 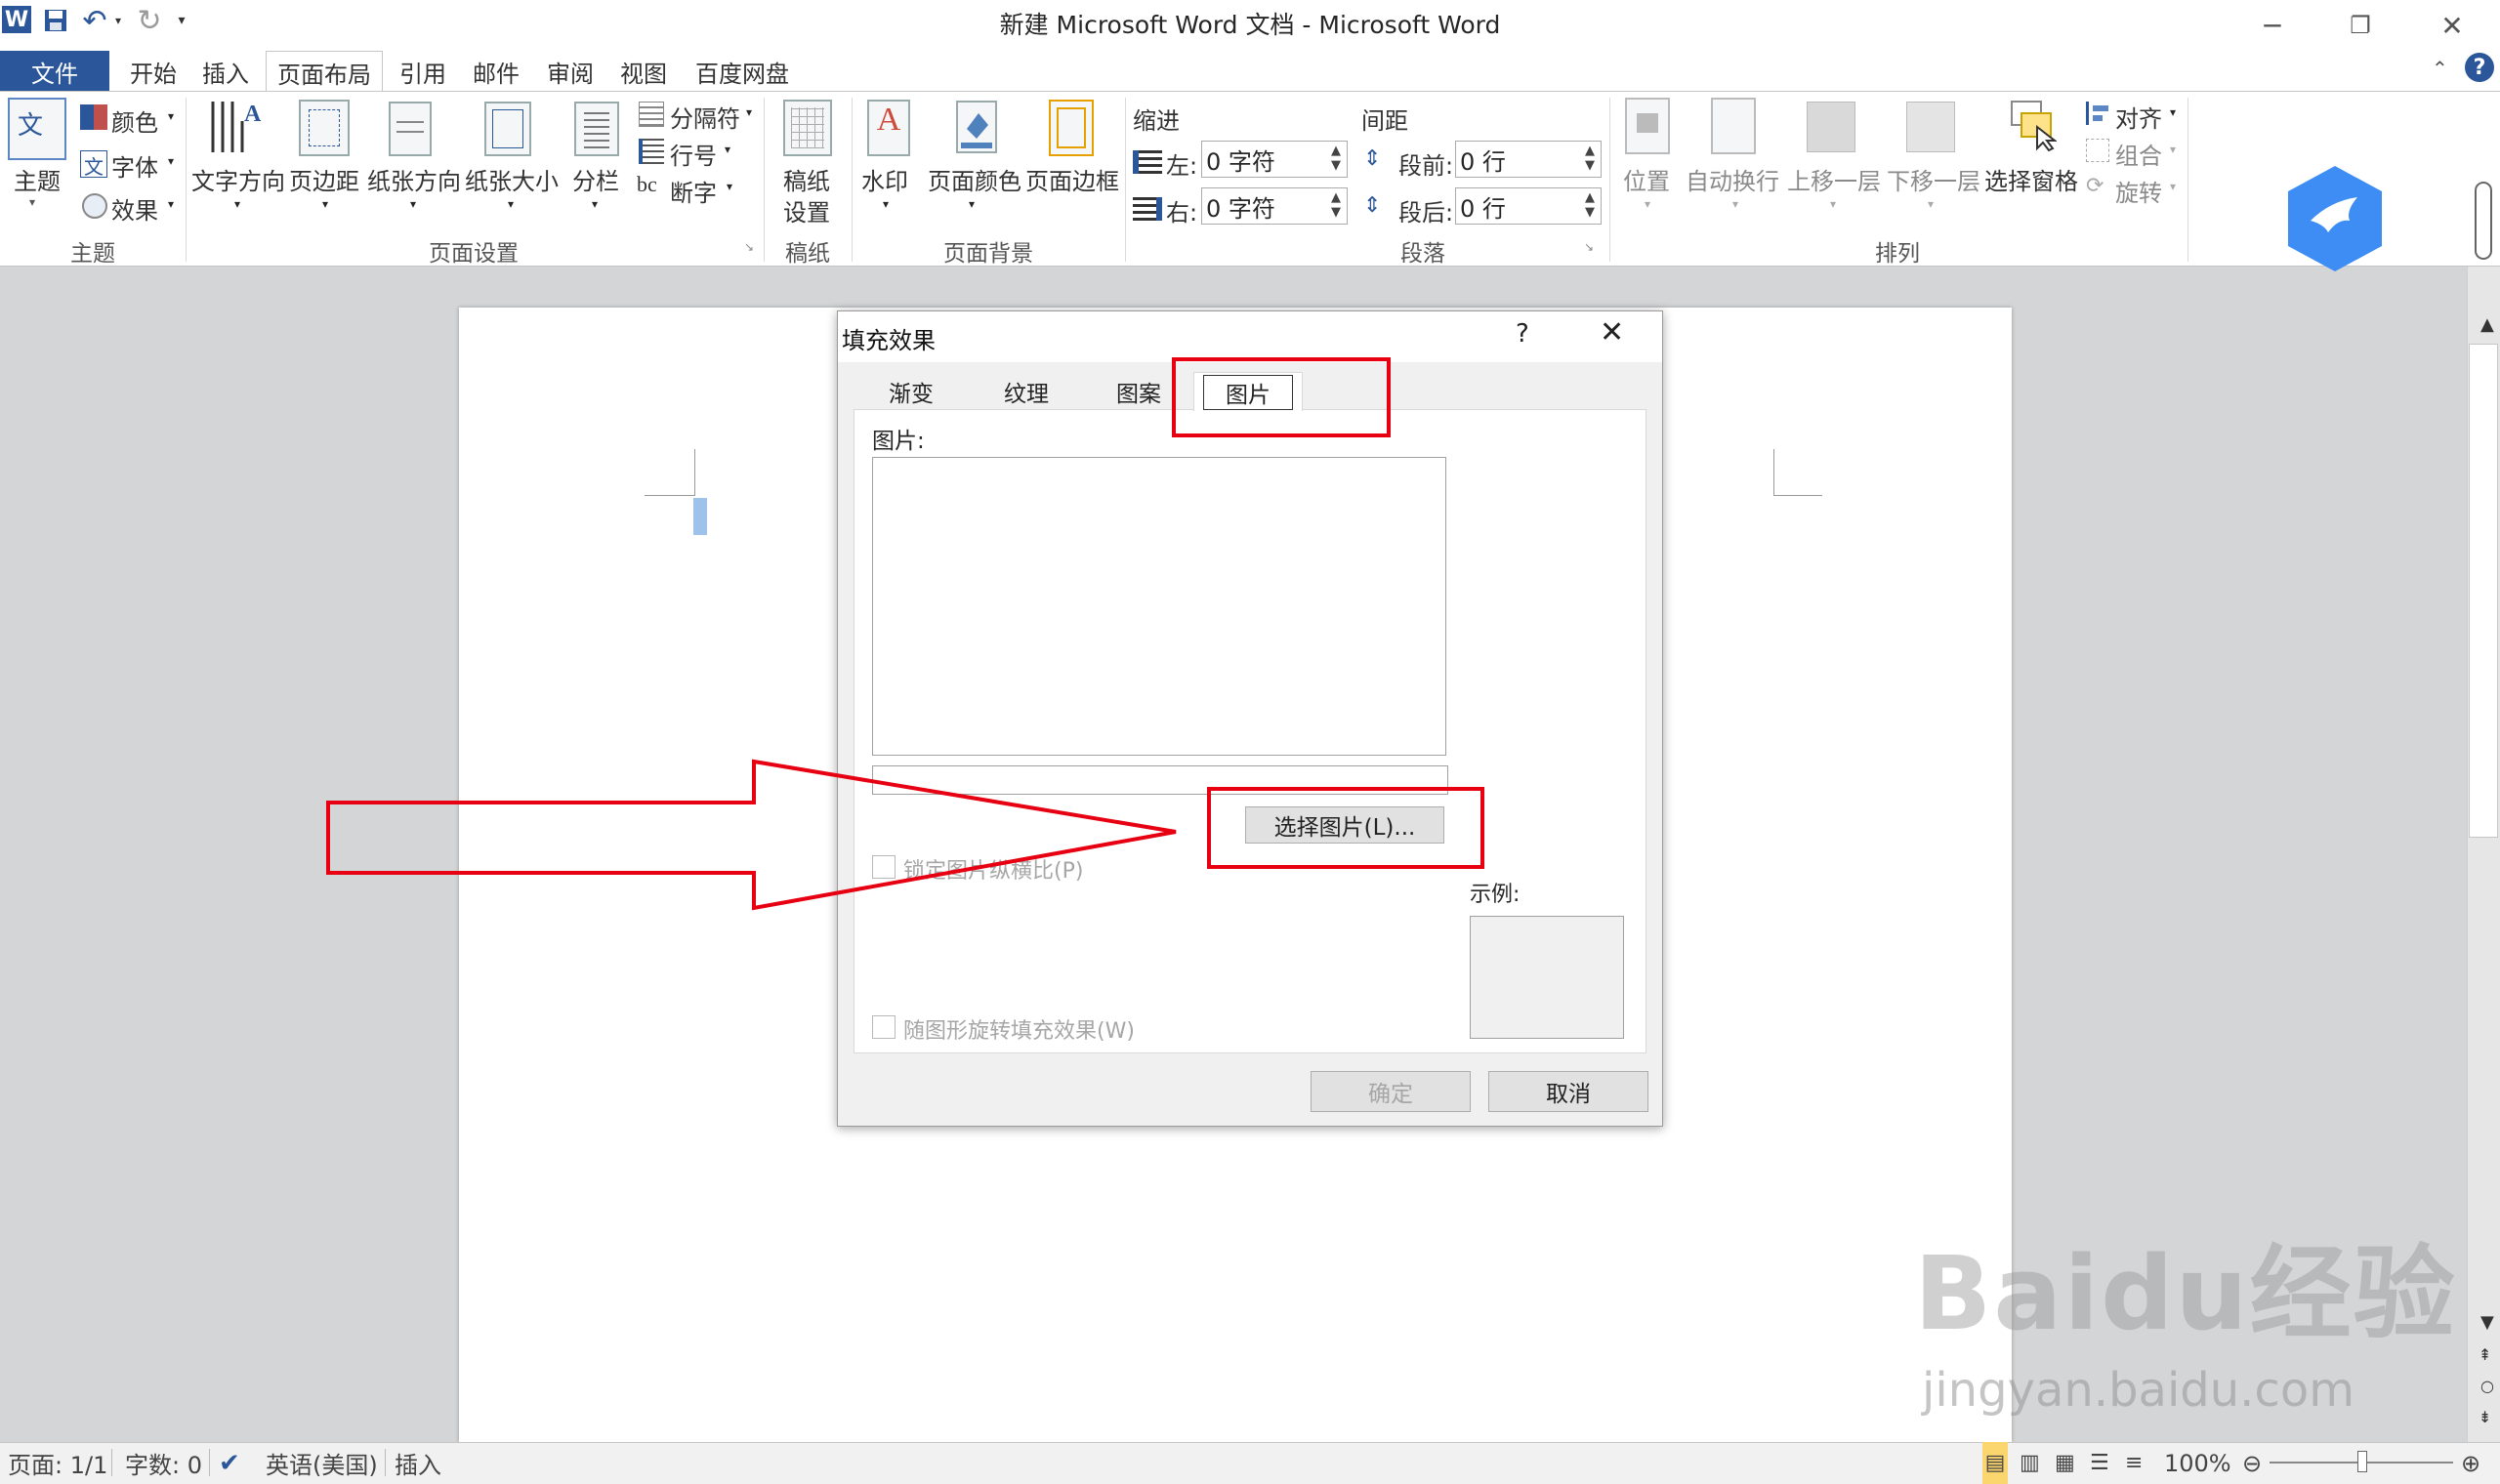 What do you see at coordinates (508, 129) in the screenshot?
I see `size-icon` at bounding box center [508, 129].